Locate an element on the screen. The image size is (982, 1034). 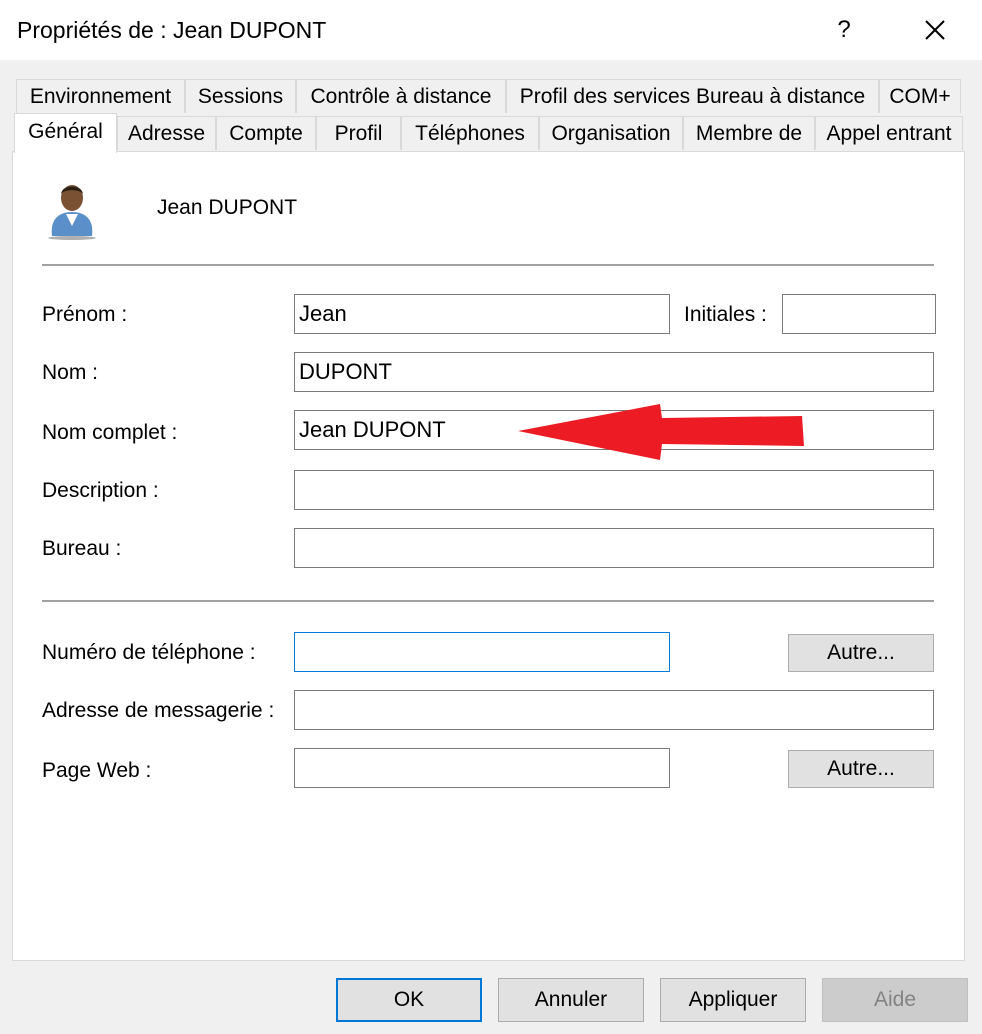
telephone-field is located at coordinates (482, 652).